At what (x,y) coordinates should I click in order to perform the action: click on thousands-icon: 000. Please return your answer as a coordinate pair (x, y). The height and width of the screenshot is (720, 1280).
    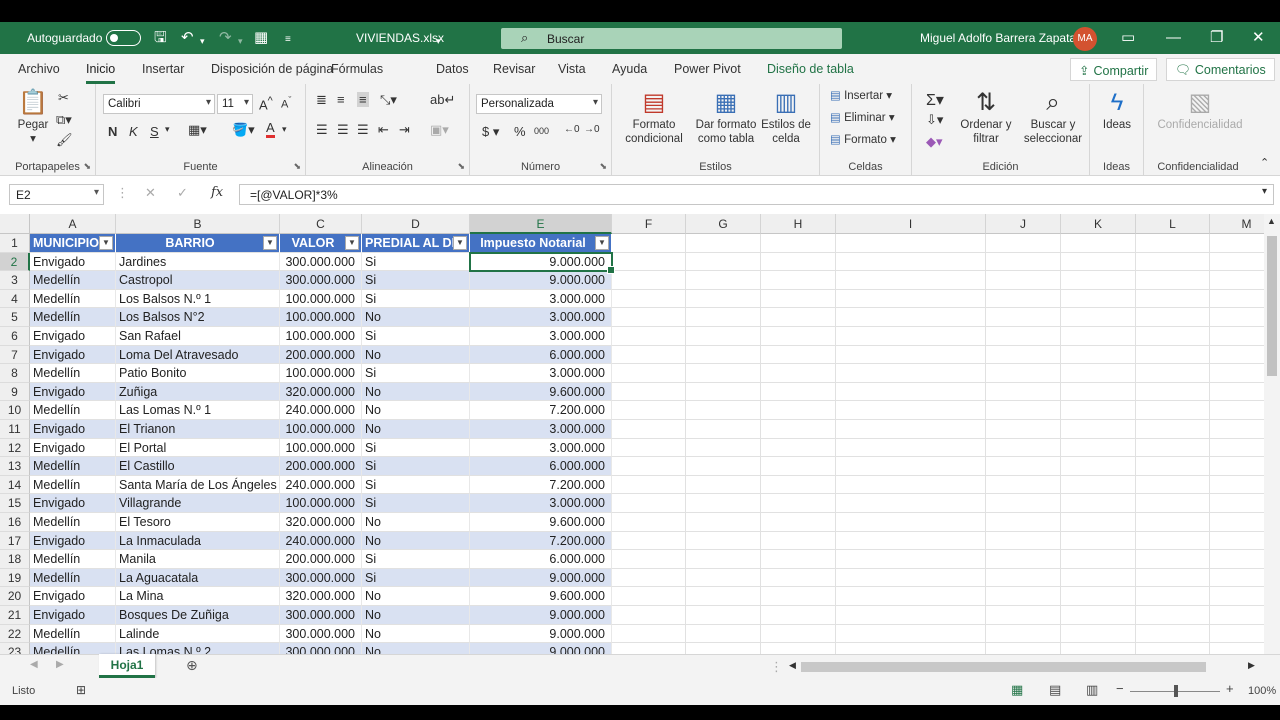
    Looking at the image, I should click on (541, 131).